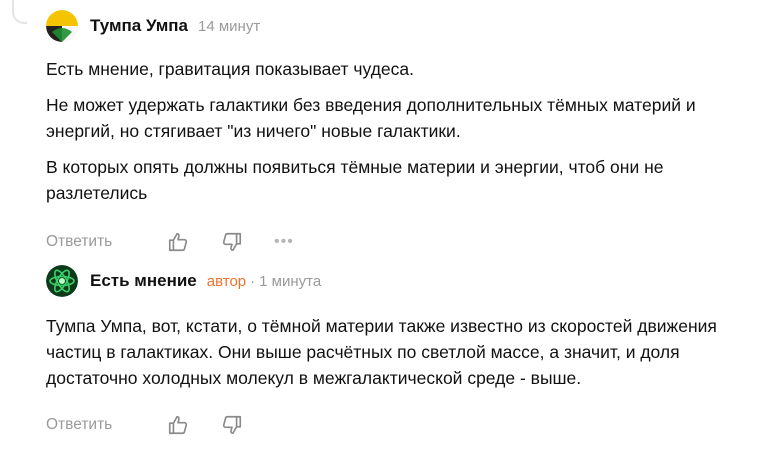 Image resolution: width=757 pixels, height=472 pixels. Describe the element at coordinates (290, 281) in the screenshot. I see `comment-time: 1 минута` at that location.